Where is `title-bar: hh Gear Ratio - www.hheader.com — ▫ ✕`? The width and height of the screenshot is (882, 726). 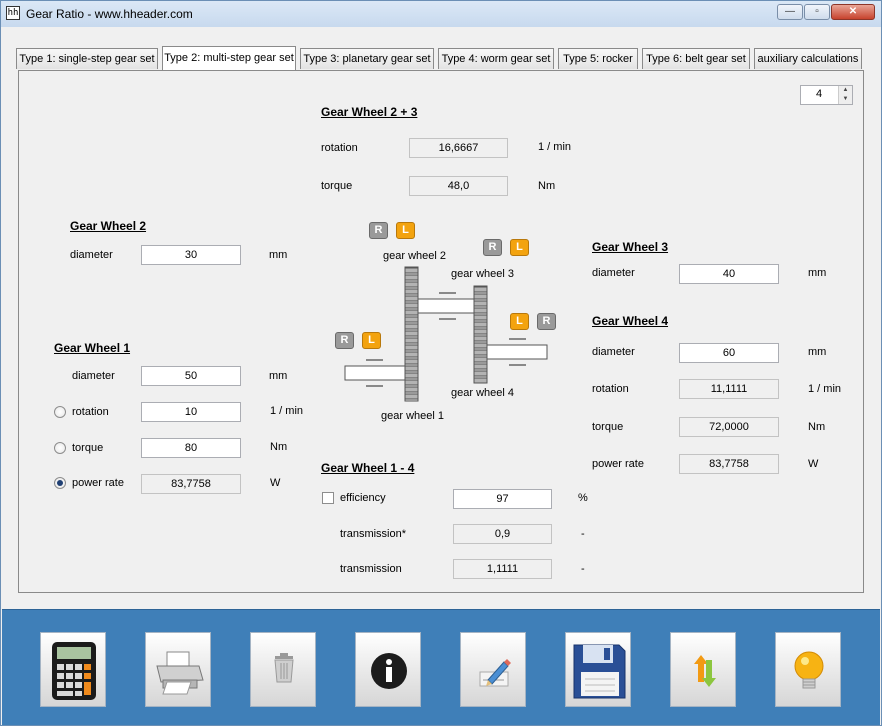
title-bar: hh Gear Ratio - www.hheader.com — ▫ ✕ is located at coordinates (441, 14).